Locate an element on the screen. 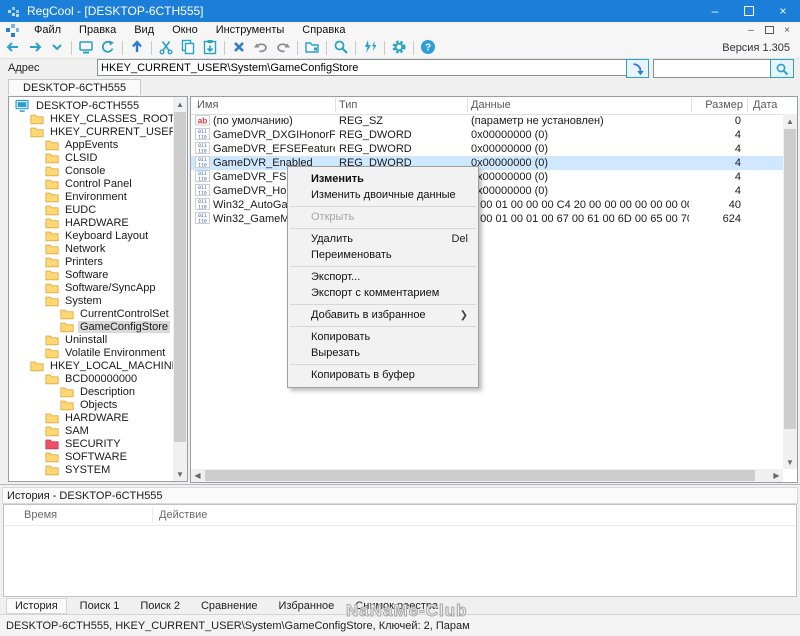 The height and width of the screenshot is (636, 800). tree-item-control-panel: Control Panel is located at coordinates (90, 183).